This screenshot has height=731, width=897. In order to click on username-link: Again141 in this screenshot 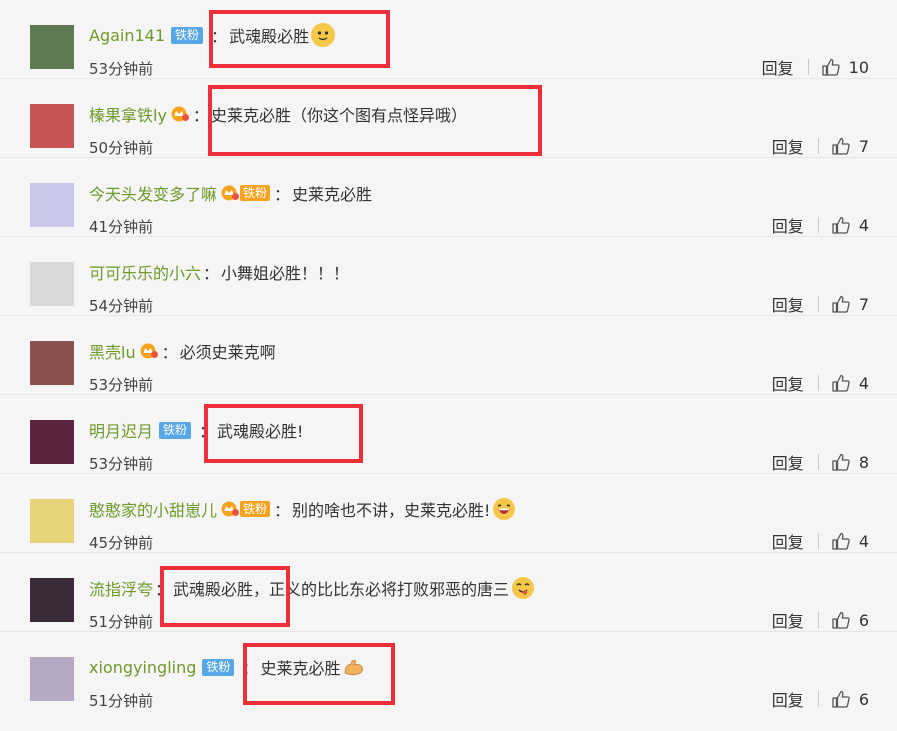, I will do `click(127, 35)`.